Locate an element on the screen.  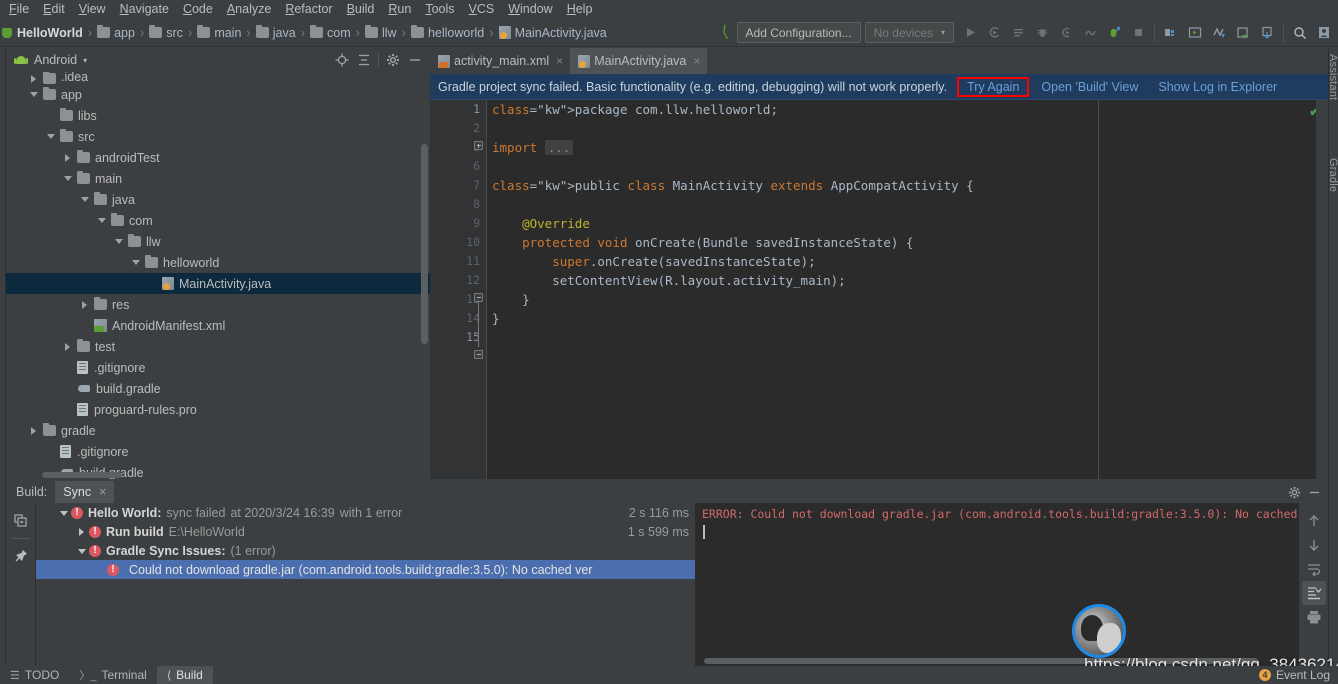
menu-item-tools: Tools is located at coordinates (439, 9).